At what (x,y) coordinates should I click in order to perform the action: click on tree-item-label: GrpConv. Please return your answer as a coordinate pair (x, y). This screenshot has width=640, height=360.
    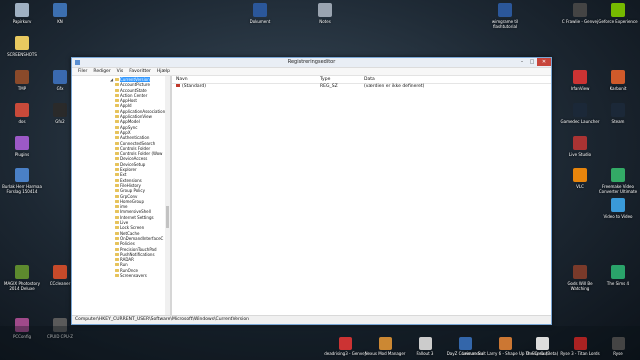
    Looking at the image, I should click on (129, 196).